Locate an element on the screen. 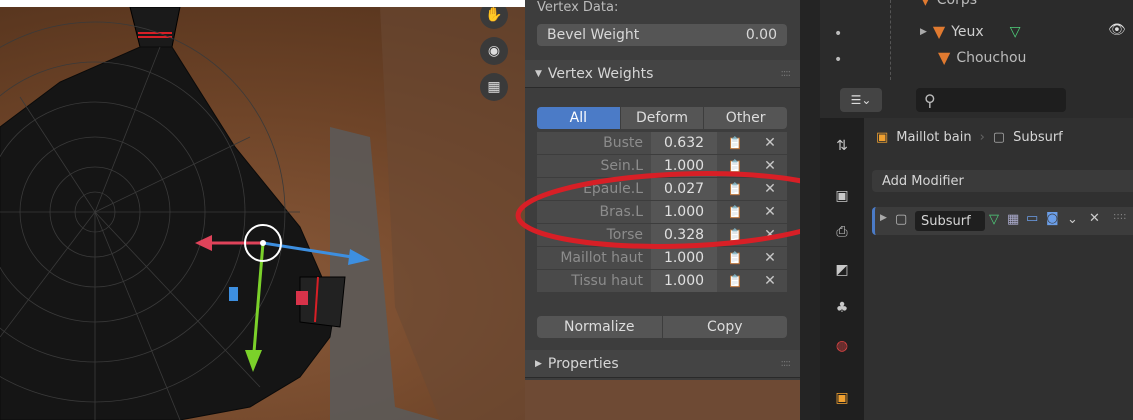  vertex-data-label: Vertex Data: is located at coordinates (578, 7).